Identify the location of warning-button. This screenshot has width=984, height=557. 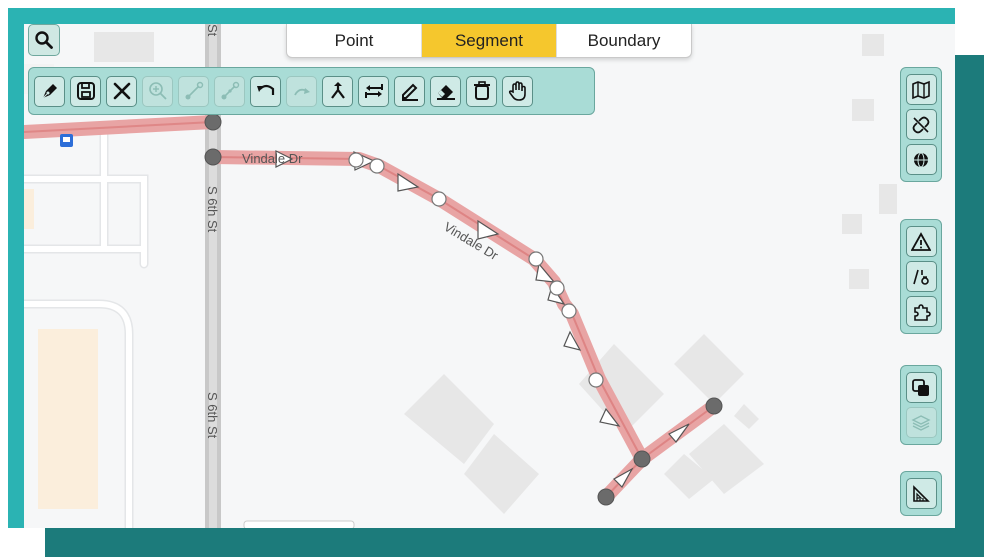
(921, 241).